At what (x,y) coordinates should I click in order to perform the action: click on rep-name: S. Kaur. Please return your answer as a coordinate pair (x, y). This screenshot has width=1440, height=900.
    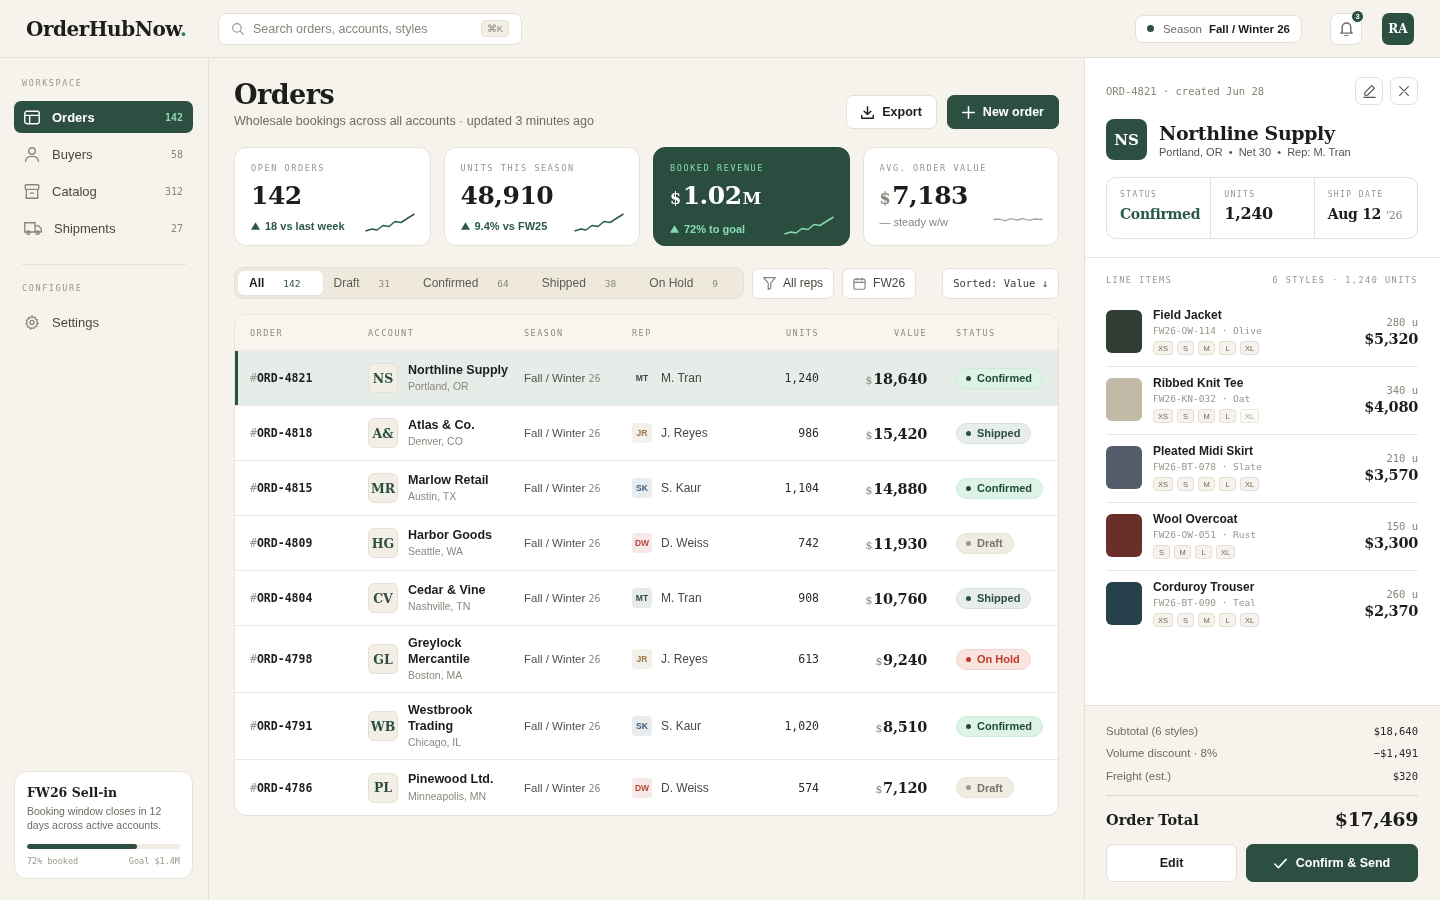
    Looking at the image, I should click on (681, 488).